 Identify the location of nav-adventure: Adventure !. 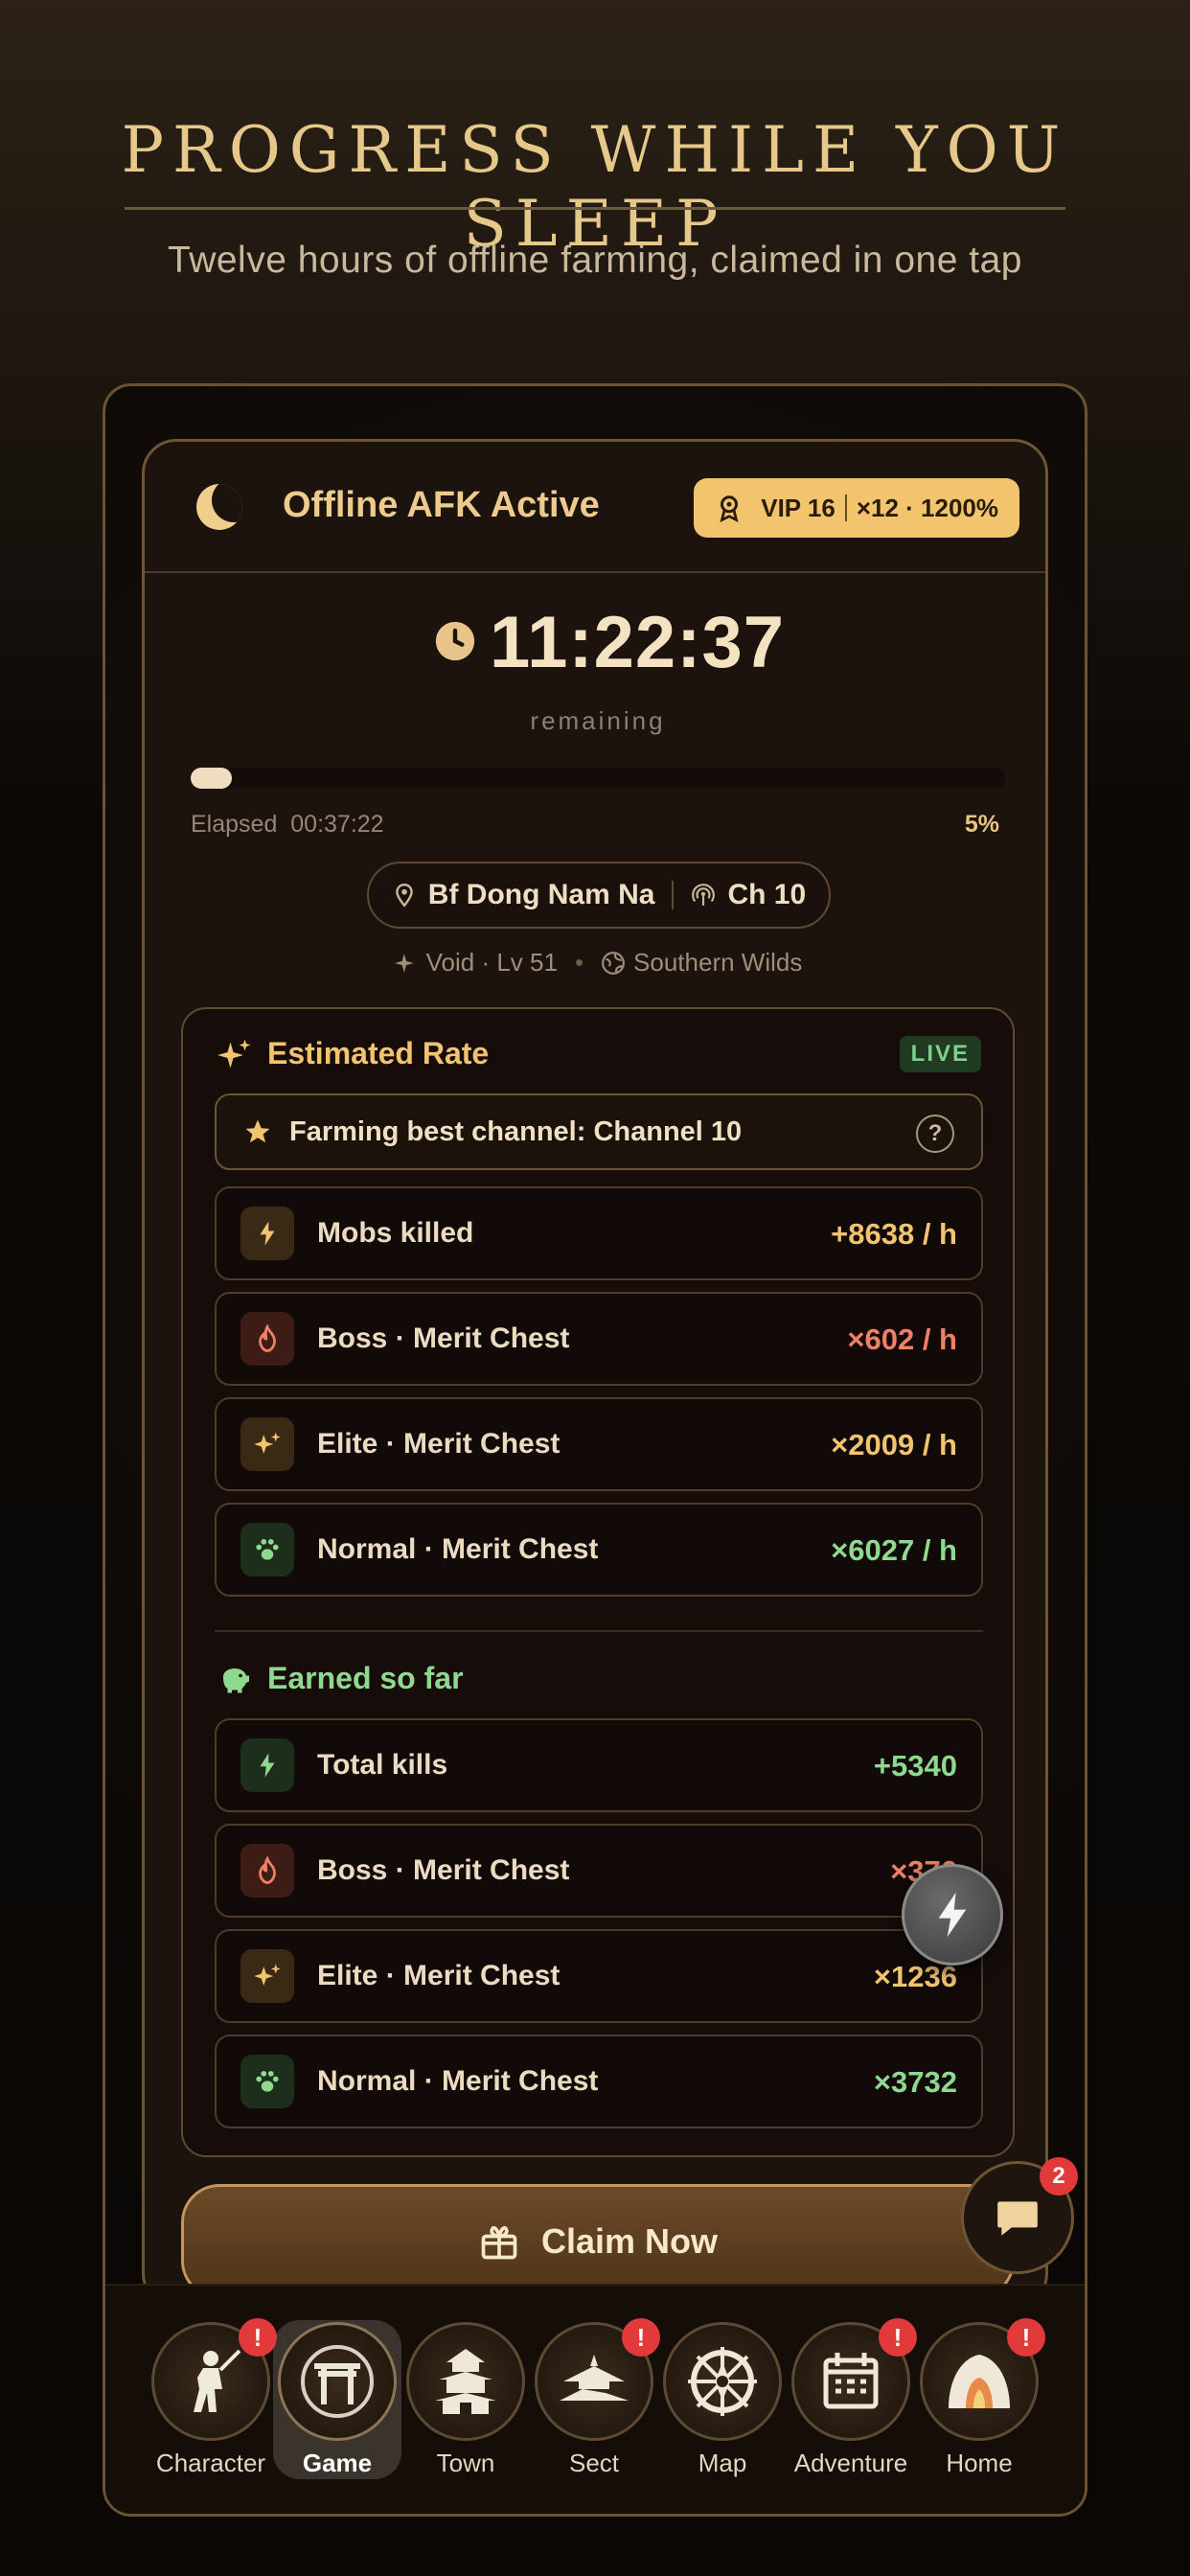
(853, 2398).